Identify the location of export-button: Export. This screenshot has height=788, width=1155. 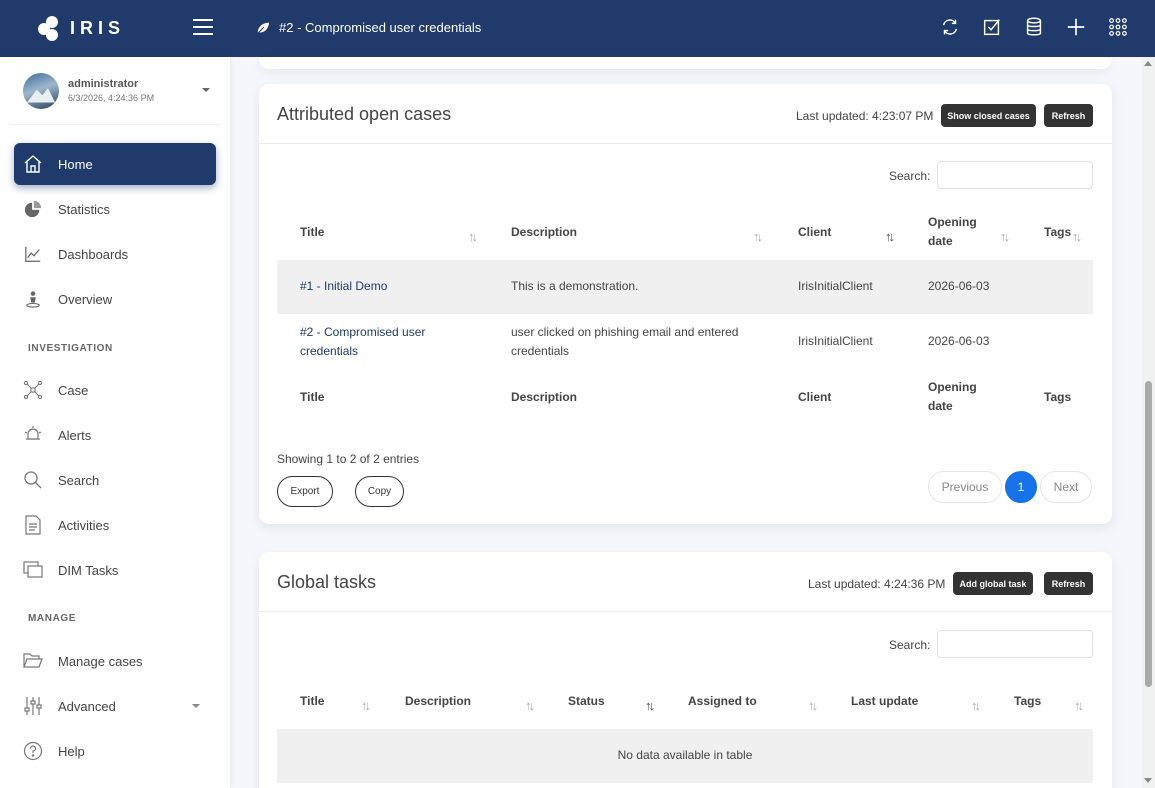
(305, 491).